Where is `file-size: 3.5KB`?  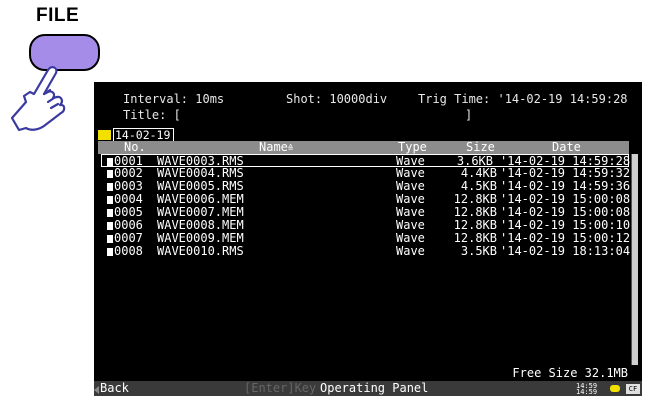
file-size: 3.5KB is located at coordinates (478, 251).